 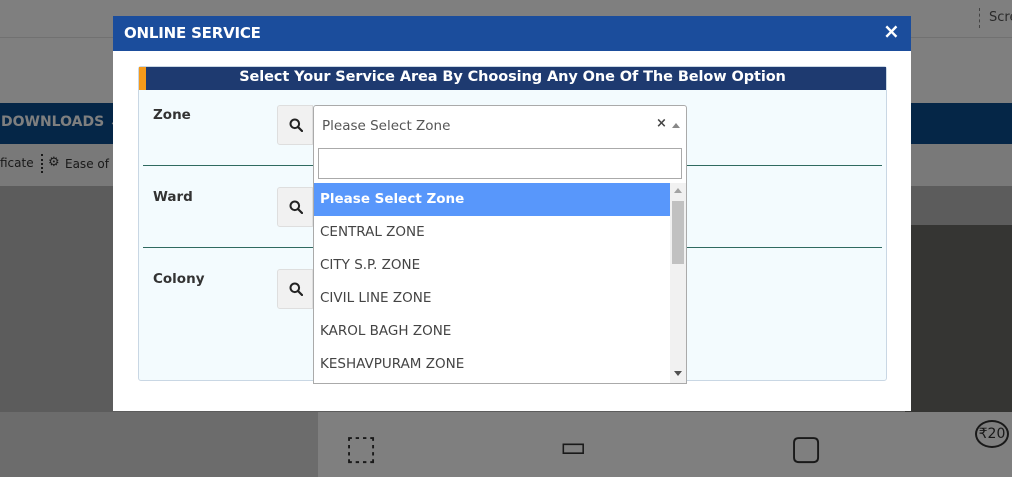 I want to click on zone-option: CENTRAL ZONE, so click(x=492, y=232).